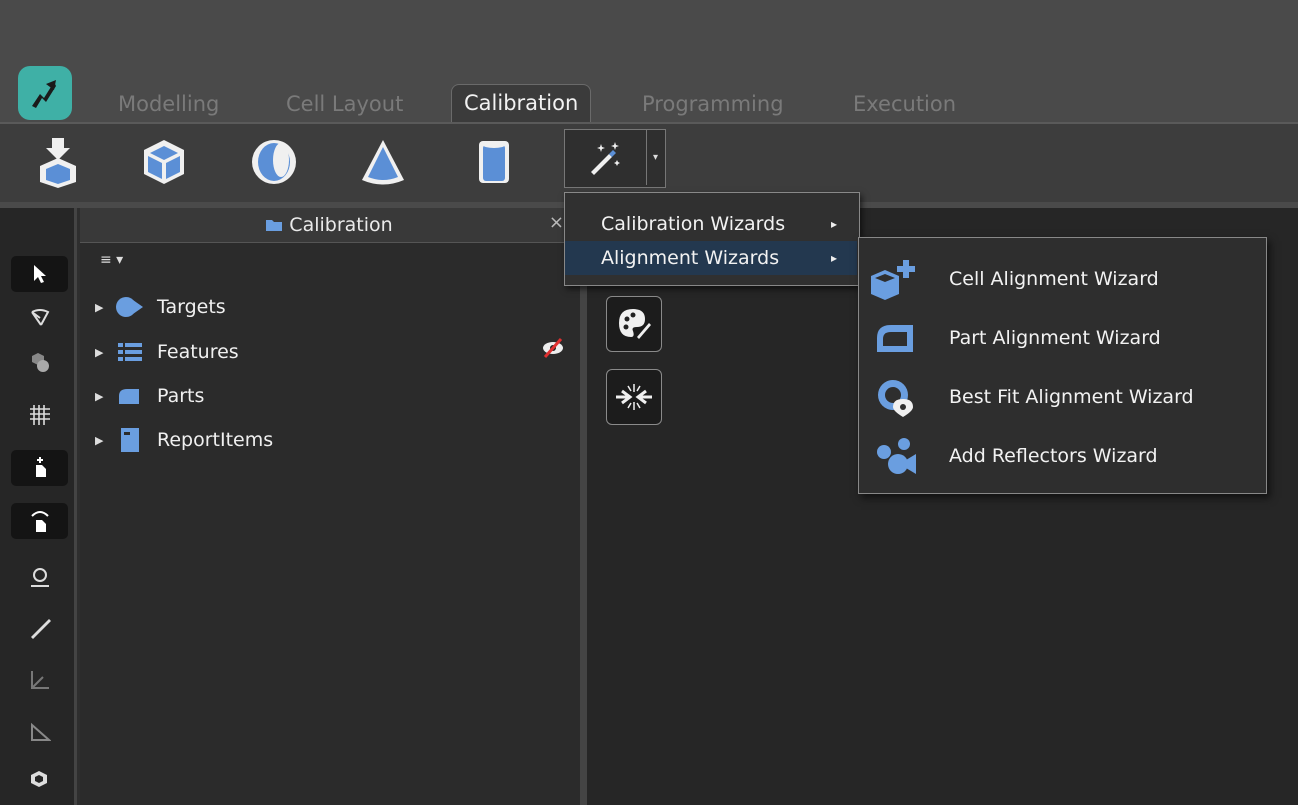  I want to click on menu-item-alignment-wizards: Alignment Wizards ▸, so click(711, 258).